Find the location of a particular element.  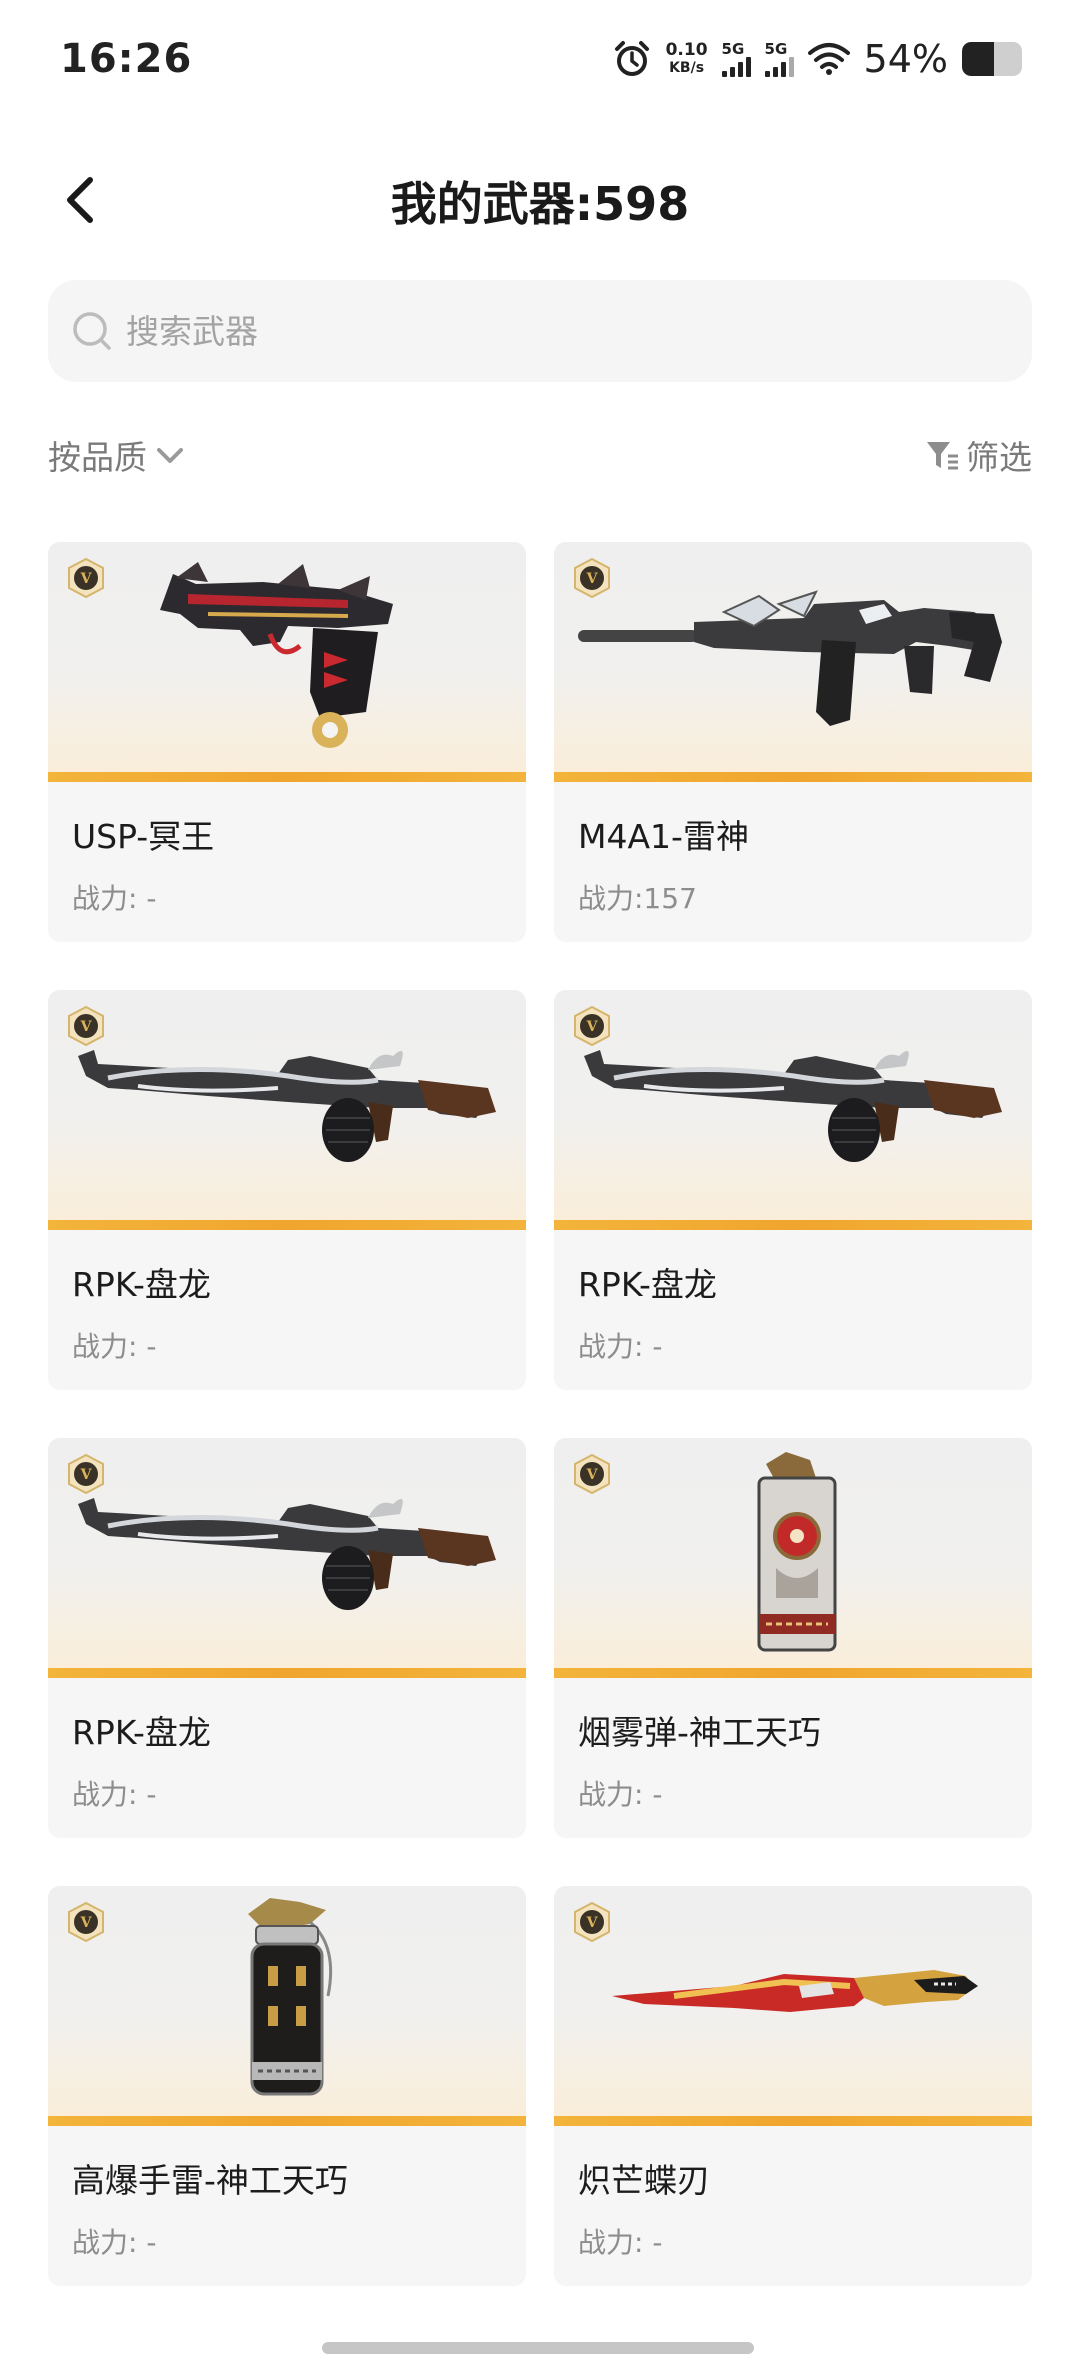

weapon-card: V 烟雾弹-神工天巧 战力: - is located at coordinates (793, 1638).